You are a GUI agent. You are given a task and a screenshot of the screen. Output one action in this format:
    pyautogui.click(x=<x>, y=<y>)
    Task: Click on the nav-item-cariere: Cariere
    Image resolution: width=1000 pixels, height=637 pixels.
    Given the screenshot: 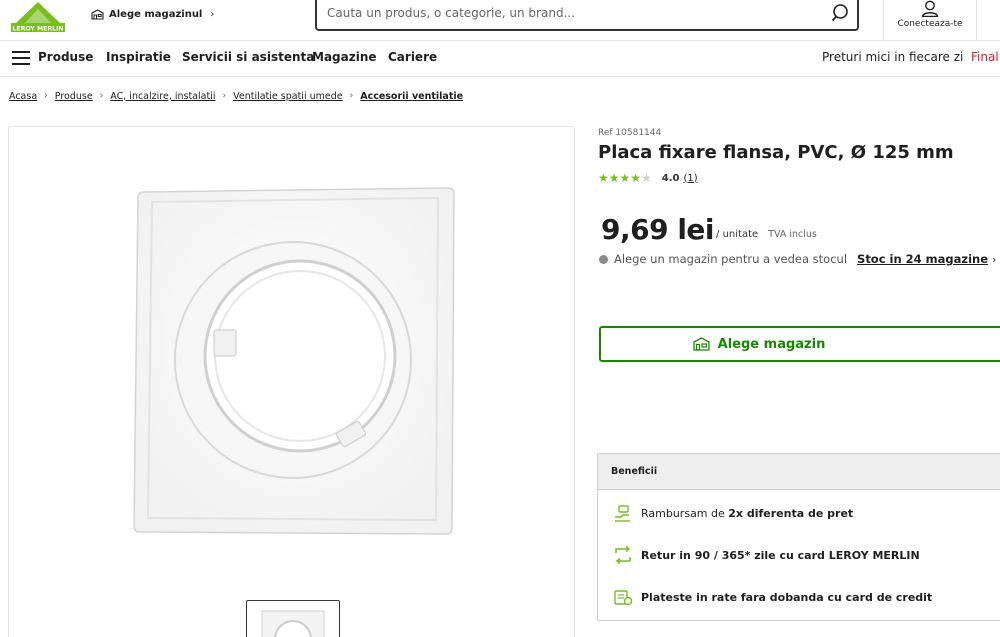 What is the action you would take?
    pyautogui.click(x=412, y=57)
    